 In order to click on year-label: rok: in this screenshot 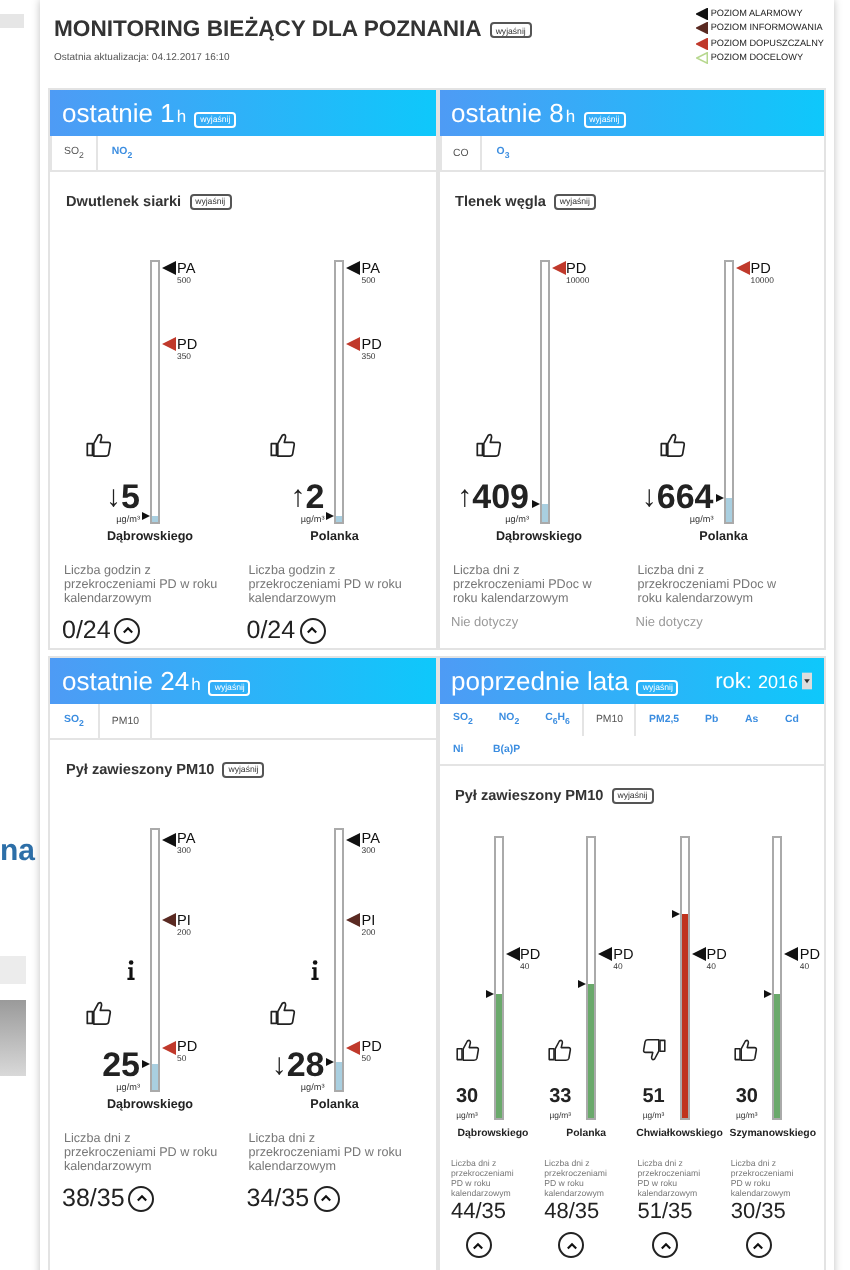, I will do `click(733, 681)`.